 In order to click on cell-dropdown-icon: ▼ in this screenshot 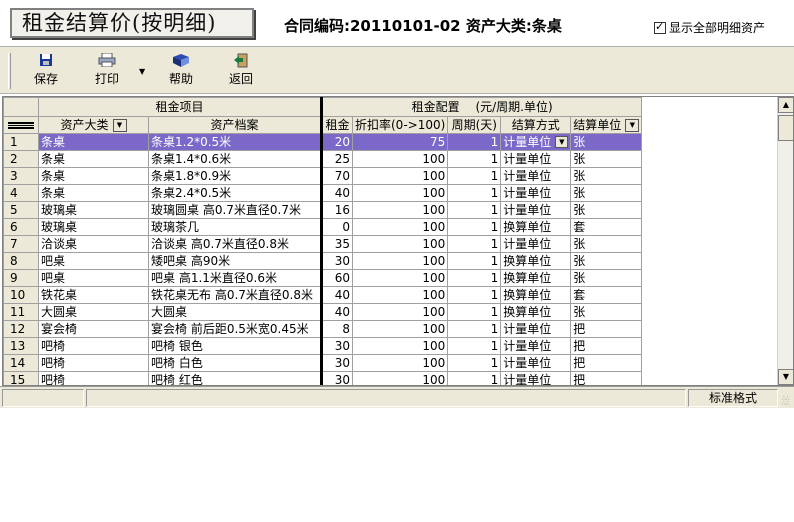, I will do `click(562, 141)`.